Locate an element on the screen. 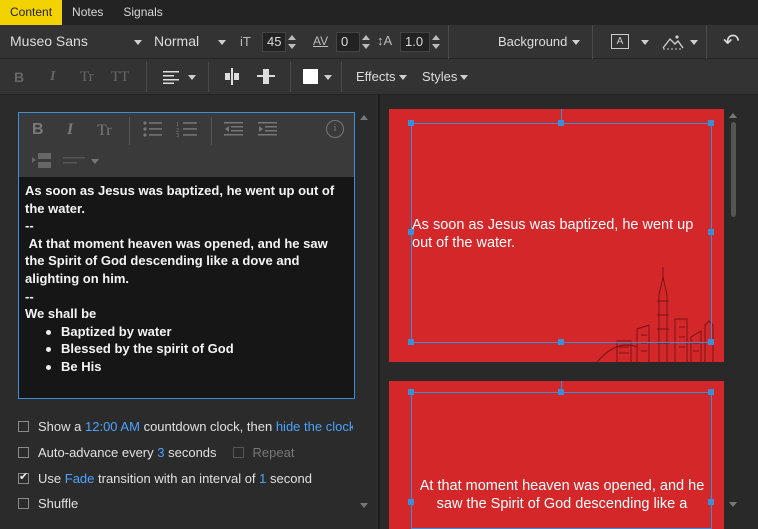  option-label: countdown clock, then is located at coordinates (208, 426).